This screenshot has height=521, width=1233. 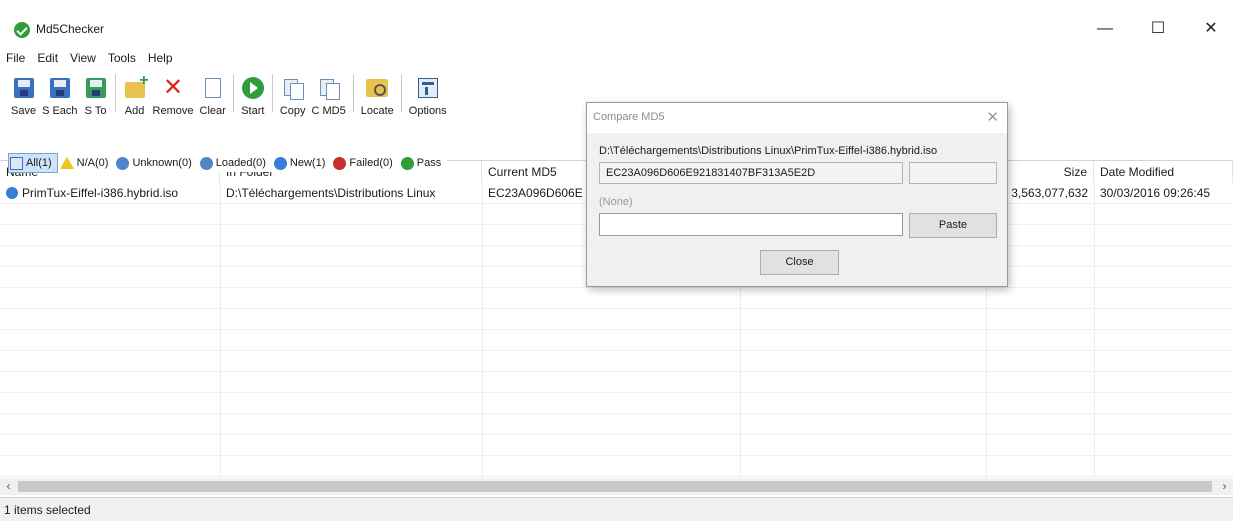 I want to click on window-title: Md5Checker, so click(x=70, y=29).